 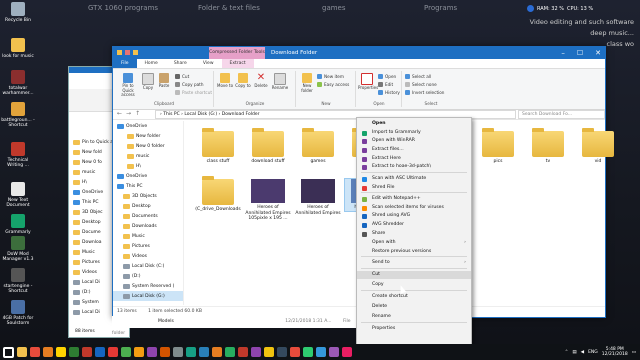 What do you see at coordinates (280, 82) in the screenshot?
I see `rename-button: Rename` at bounding box center [280, 82].